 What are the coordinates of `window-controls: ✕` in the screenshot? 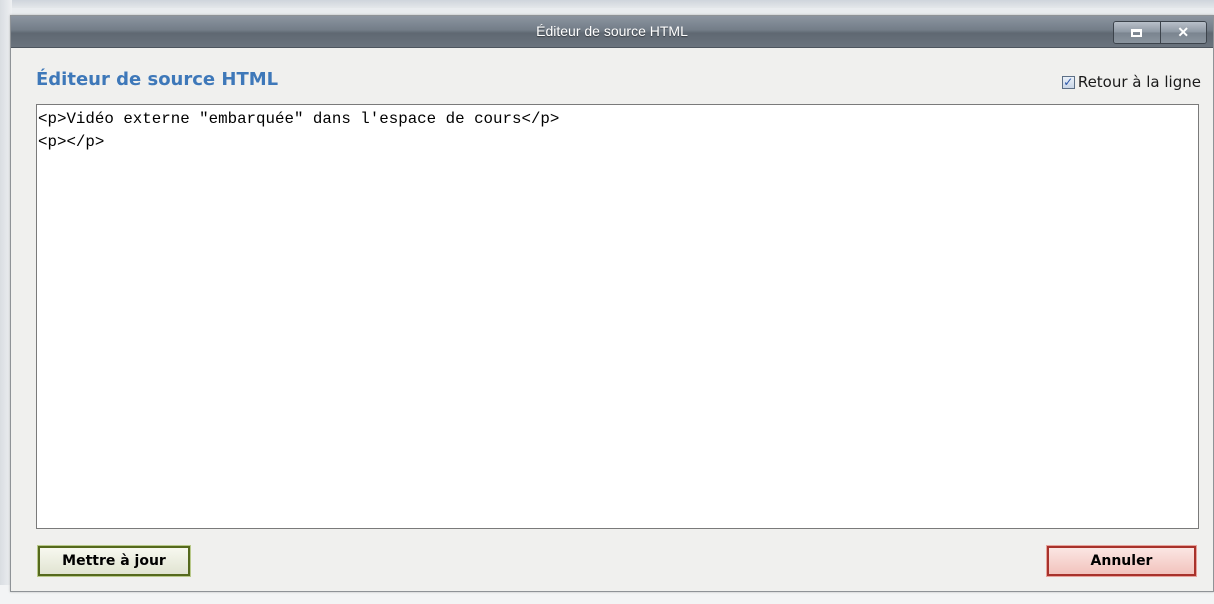 It's located at (1160, 32).